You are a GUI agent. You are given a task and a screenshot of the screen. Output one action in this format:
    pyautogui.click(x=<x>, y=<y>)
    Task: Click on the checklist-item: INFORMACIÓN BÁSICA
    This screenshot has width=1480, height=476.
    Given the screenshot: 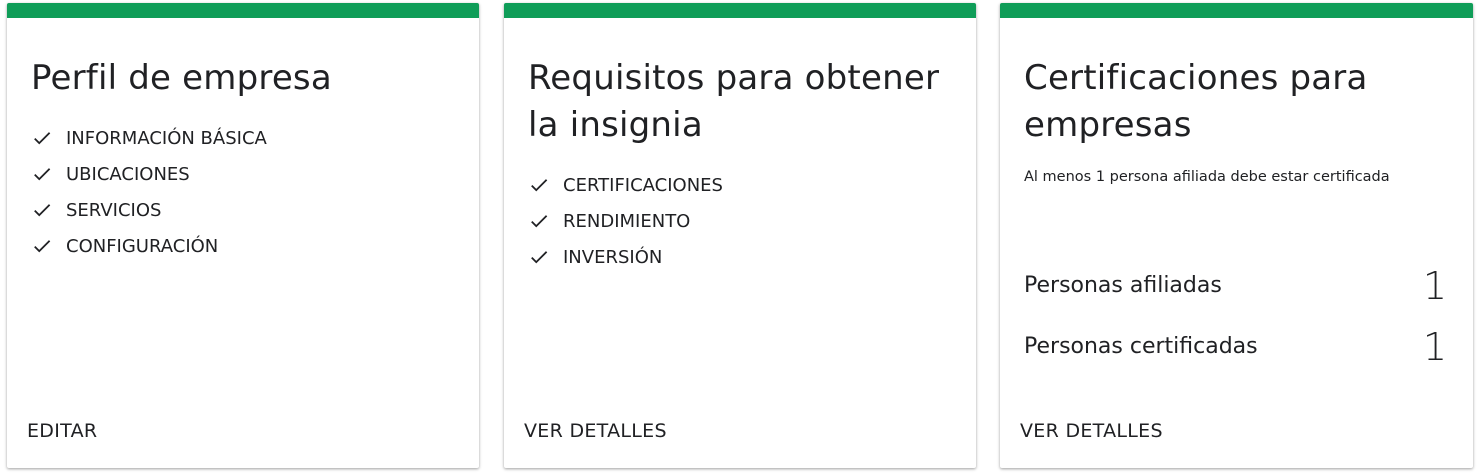 What is the action you would take?
    pyautogui.click(x=241, y=138)
    